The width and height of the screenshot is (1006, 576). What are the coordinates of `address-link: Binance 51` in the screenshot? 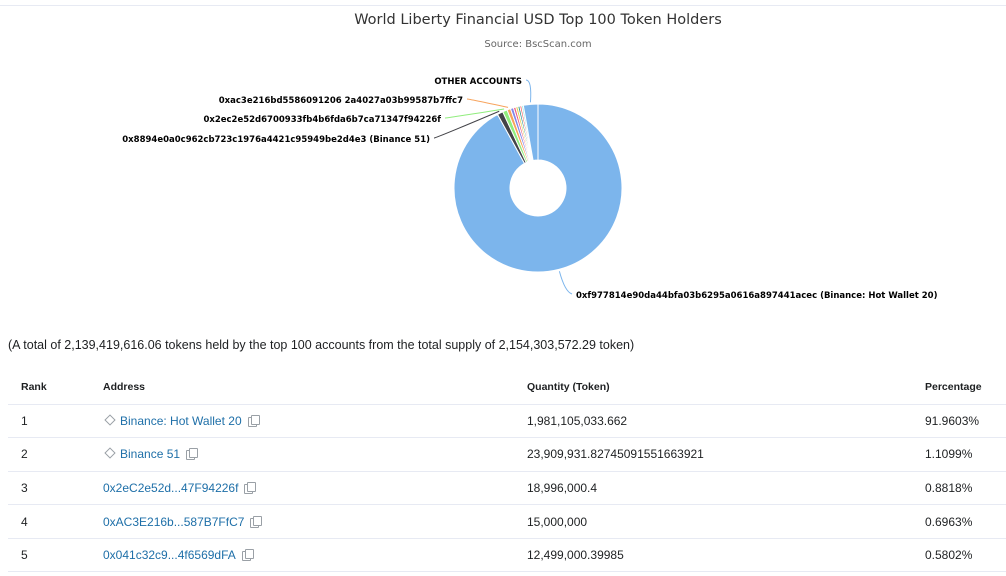 It's located at (150, 454).